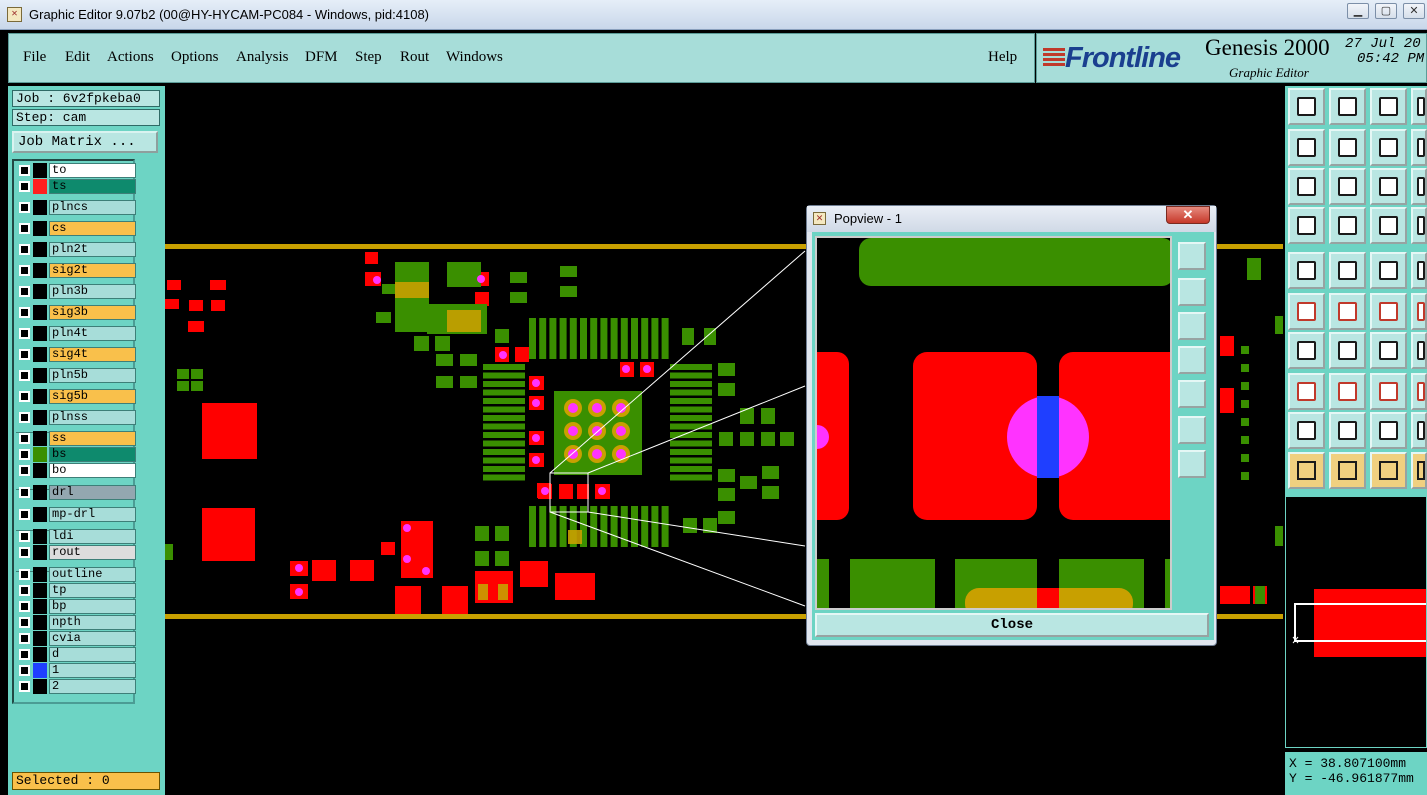 This screenshot has height=795, width=1427. What do you see at coordinates (92, 312) in the screenshot?
I see `layer-name: sig3b` at bounding box center [92, 312].